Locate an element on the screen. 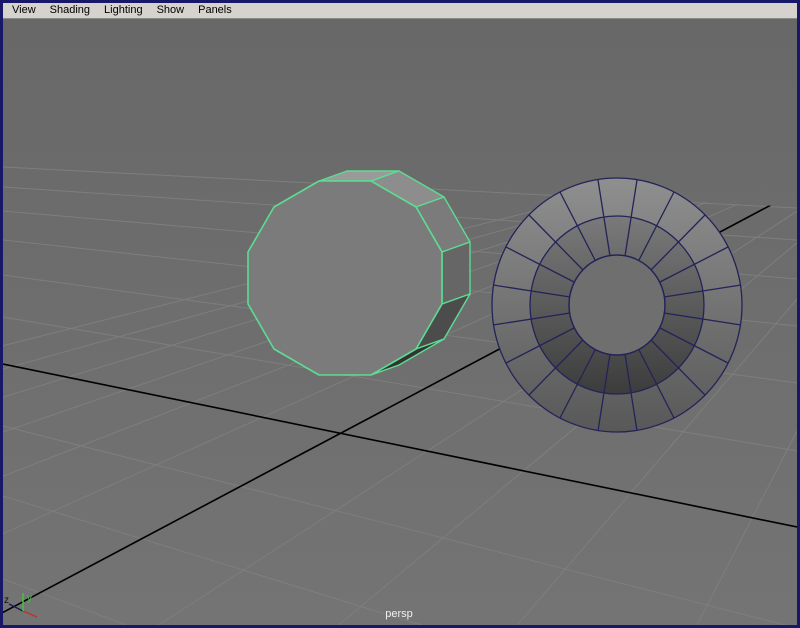 The height and width of the screenshot is (628, 800). y-axis-label: y is located at coordinates (29, 598).